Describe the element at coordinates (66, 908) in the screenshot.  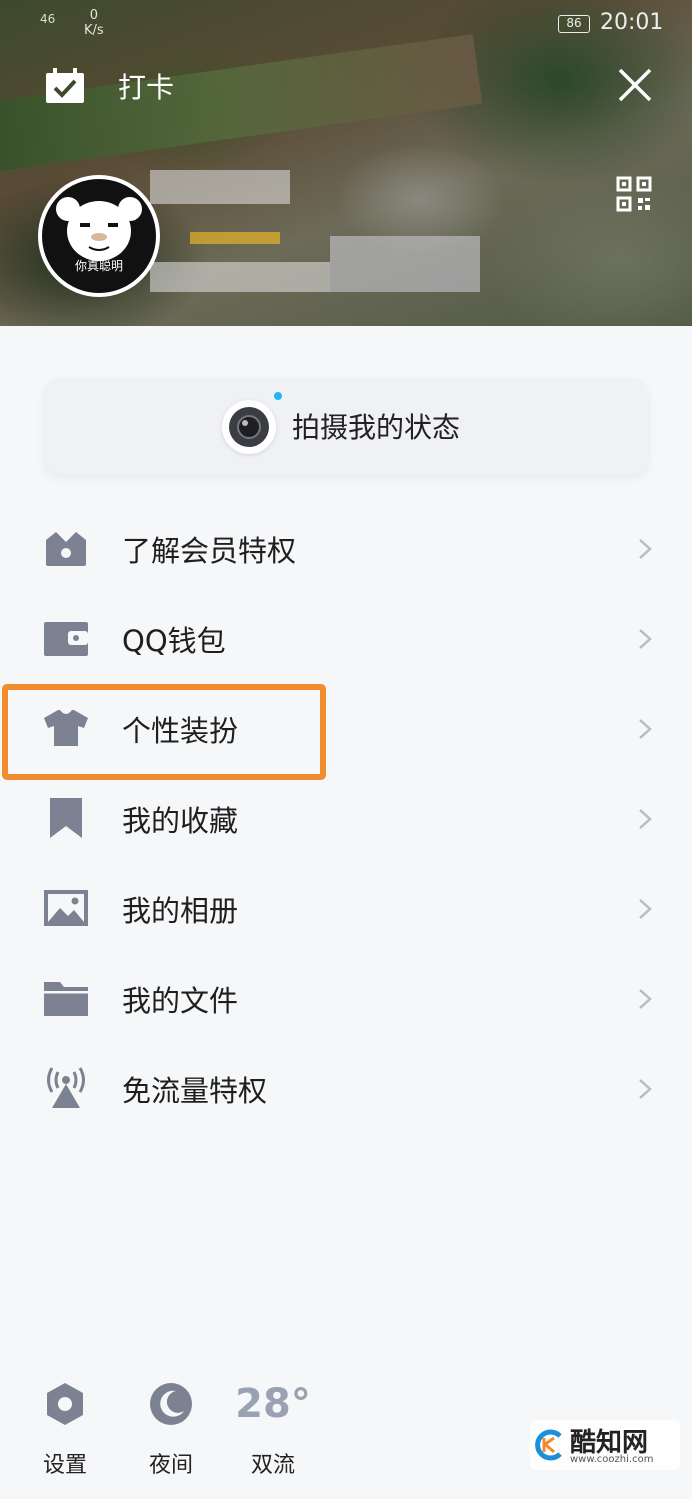
I see `photo-icon` at that location.